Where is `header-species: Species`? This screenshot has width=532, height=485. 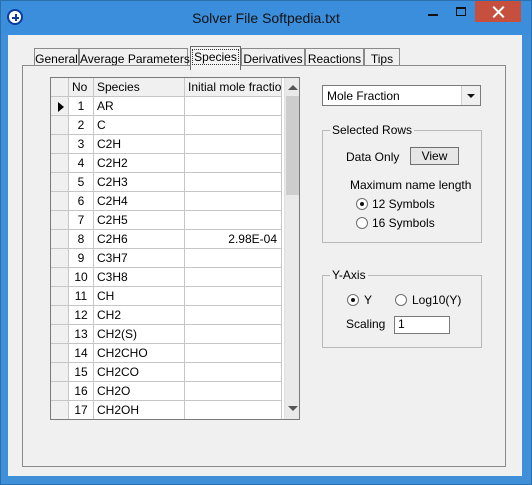
header-species: Species is located at coordinates (139, 87).